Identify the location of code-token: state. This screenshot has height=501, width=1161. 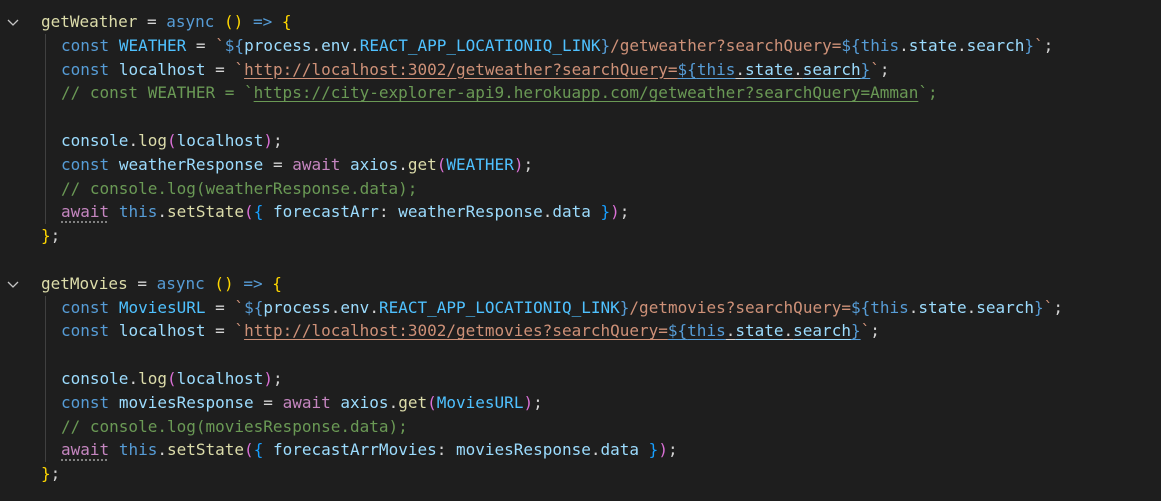
(942, 307).